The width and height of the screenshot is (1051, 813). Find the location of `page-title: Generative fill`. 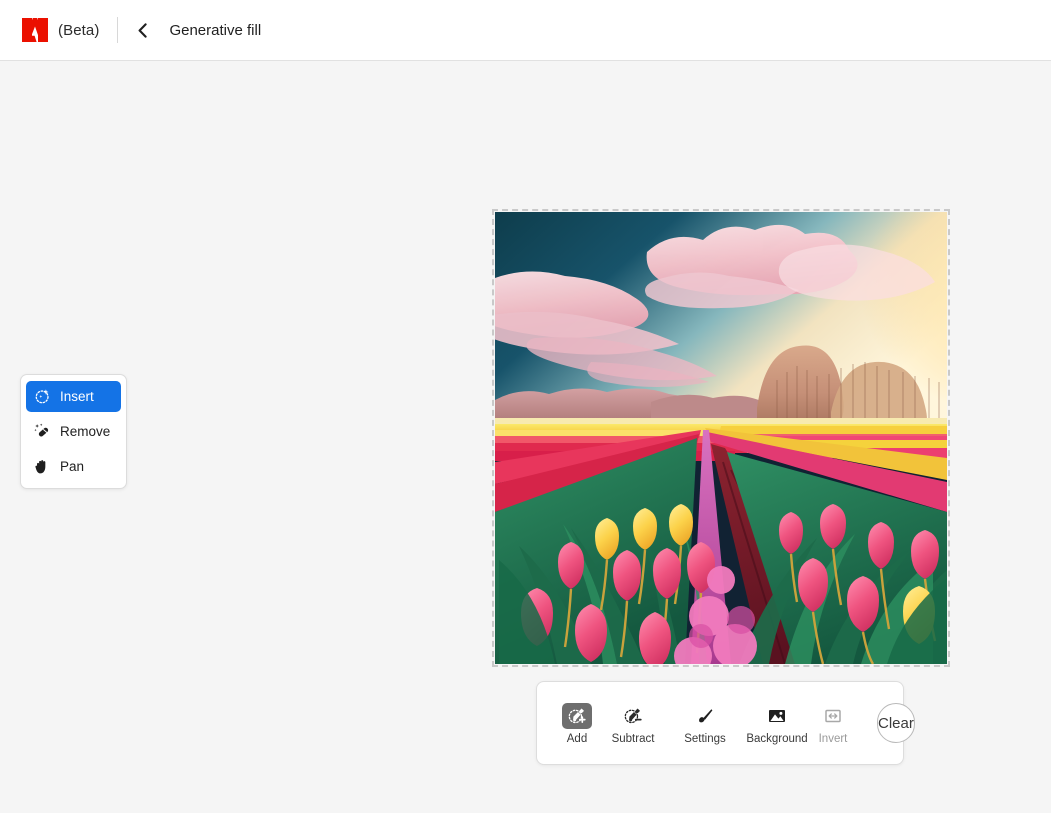

page-title: Generative fill is located at coordinates (215, 30).